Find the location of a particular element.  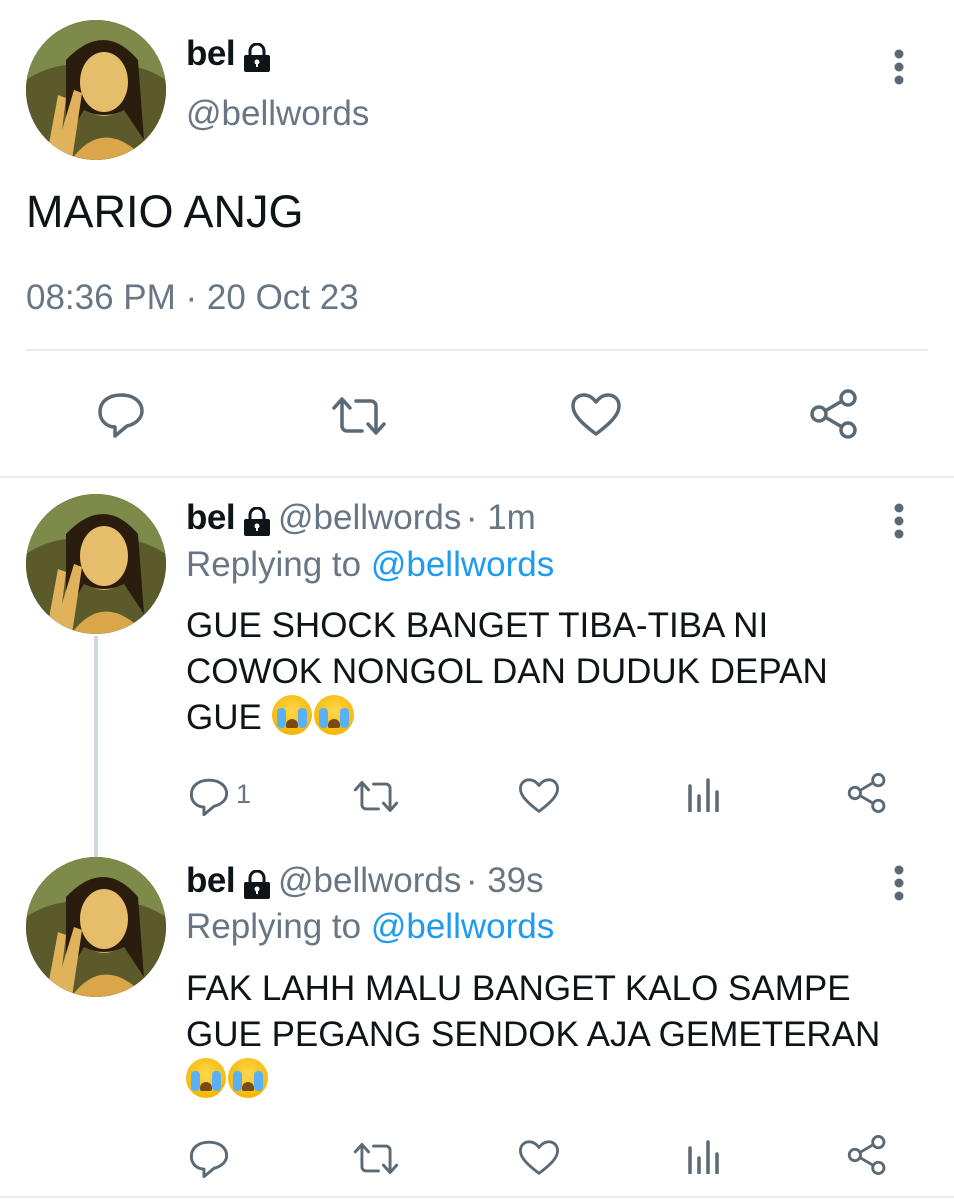

tweet-text: MARIO ANJG is located at coordinates (165, 211).